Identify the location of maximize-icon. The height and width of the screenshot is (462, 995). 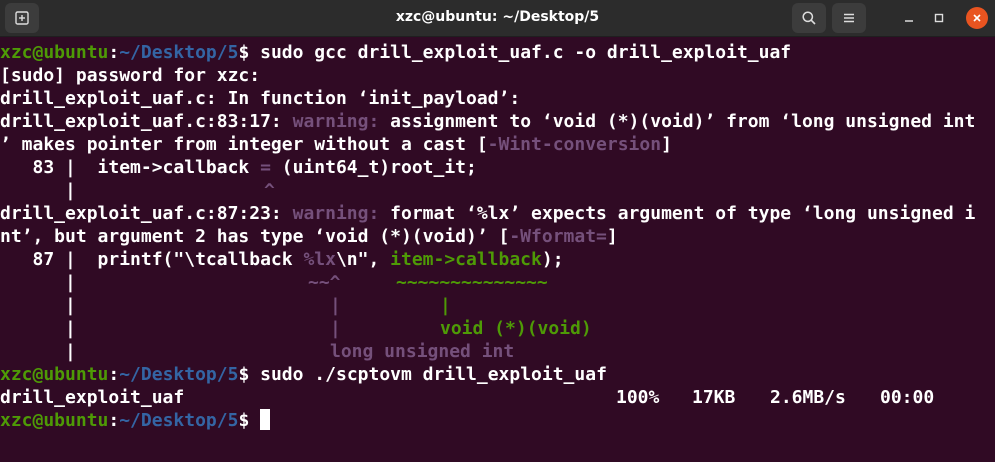
(939, 18).